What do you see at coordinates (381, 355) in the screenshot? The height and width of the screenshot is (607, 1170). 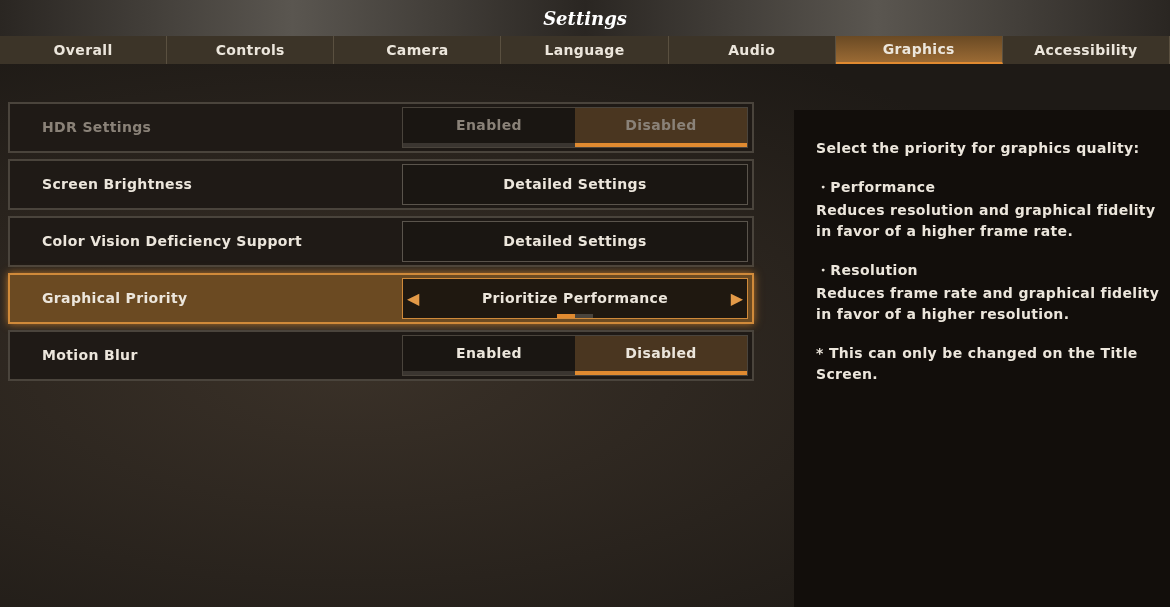 I see `setting-row: Motion Blur Enabled Disabled` at bounding box center [381, 355].